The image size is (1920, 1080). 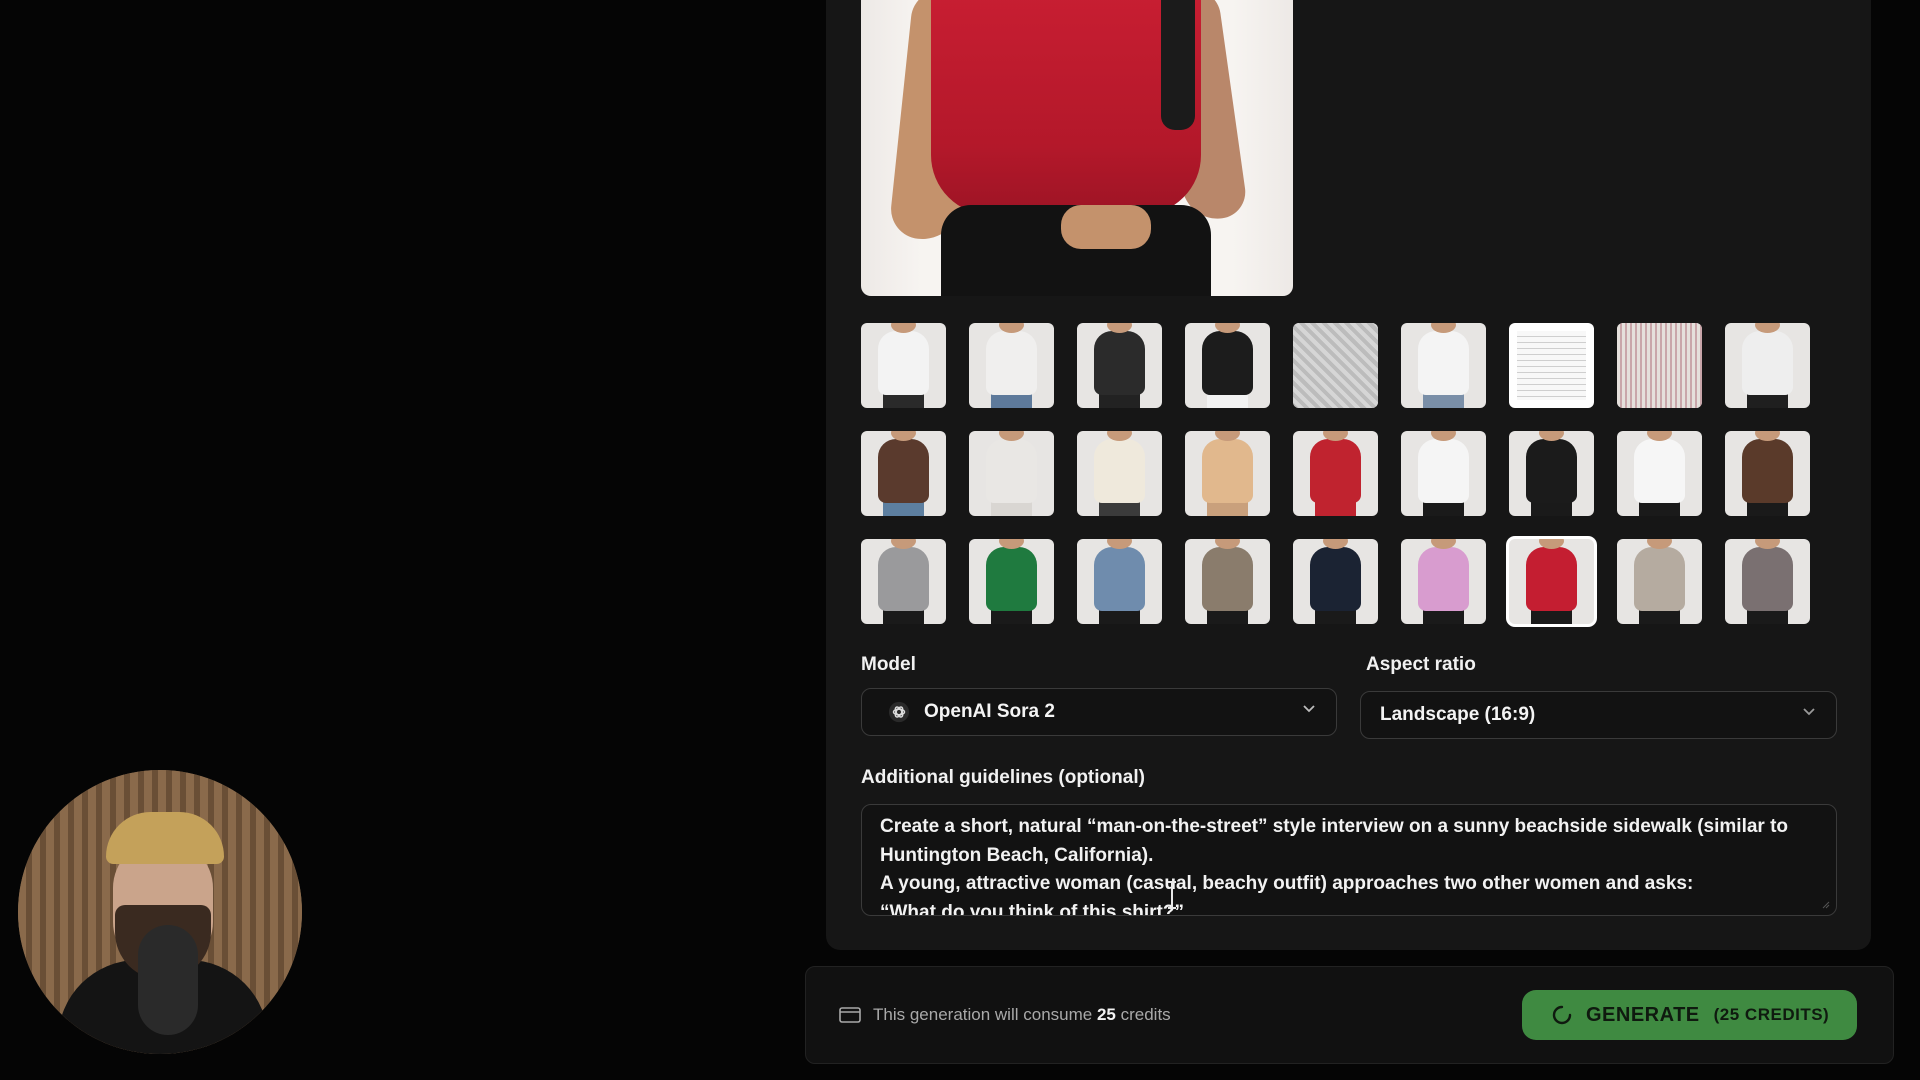 I want to click on credit-amount: 25, so click(x=1106, y=1014).